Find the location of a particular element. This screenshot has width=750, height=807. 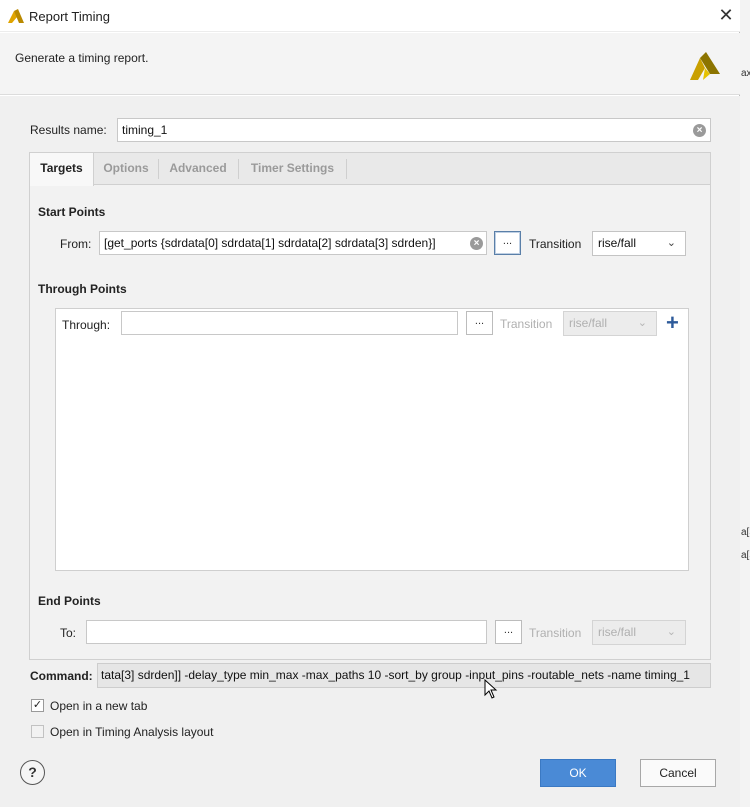

results-name-input: timing_1 is located at coordinates (414, 130).